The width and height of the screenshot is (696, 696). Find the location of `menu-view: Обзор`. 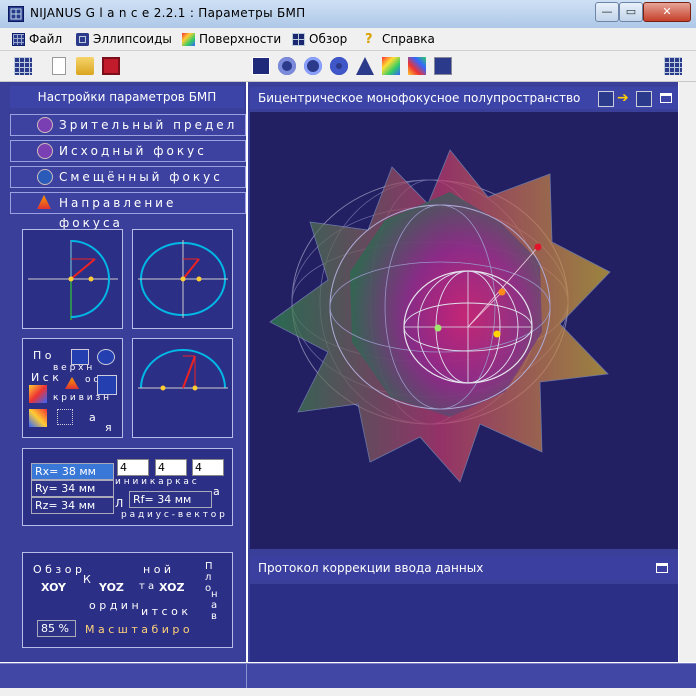

menu-view: Обзор is located at coordinates (319, 39).